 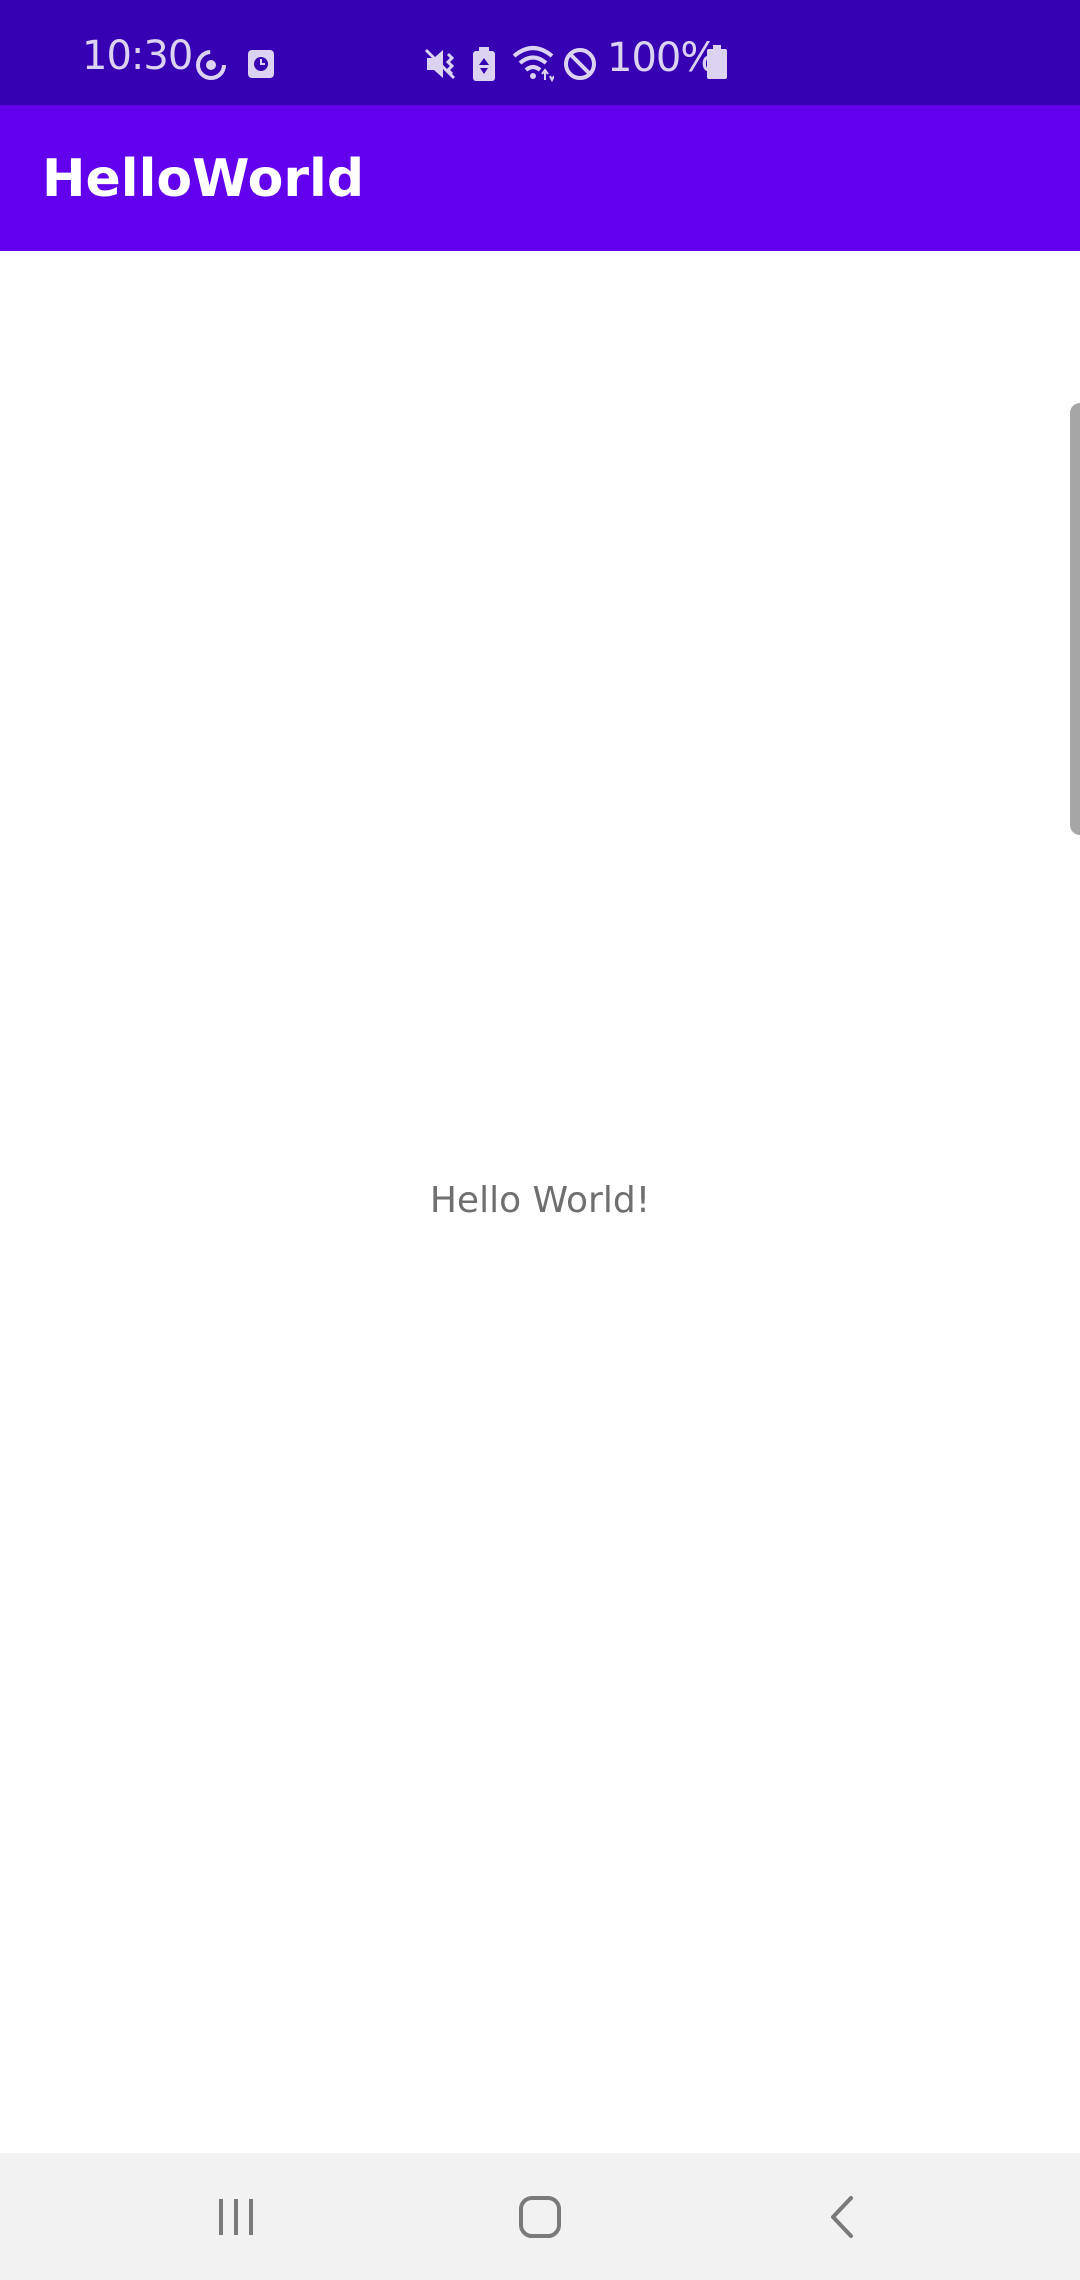 I want to click on recent-apps-button, so click(x=236, y=2216).